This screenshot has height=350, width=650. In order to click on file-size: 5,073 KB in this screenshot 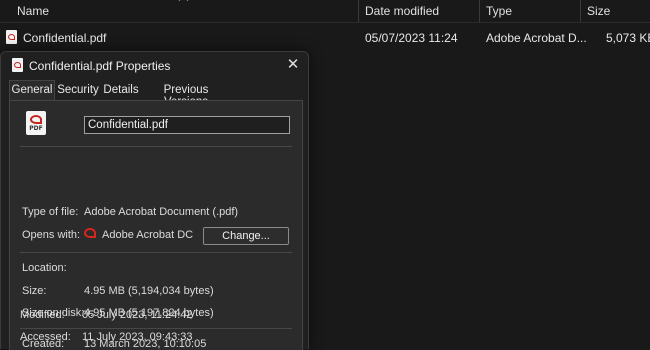, I will do `click(628, 38)`.